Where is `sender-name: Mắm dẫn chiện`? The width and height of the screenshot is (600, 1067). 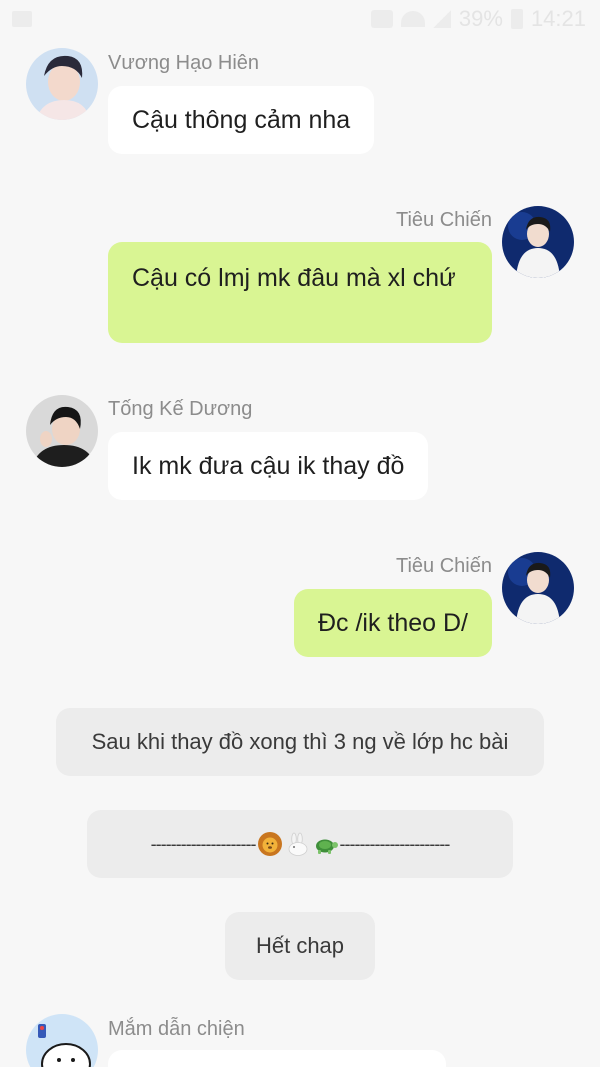 sender-name: Mắm dẫn chiện is located at coordinates (176, 1029).